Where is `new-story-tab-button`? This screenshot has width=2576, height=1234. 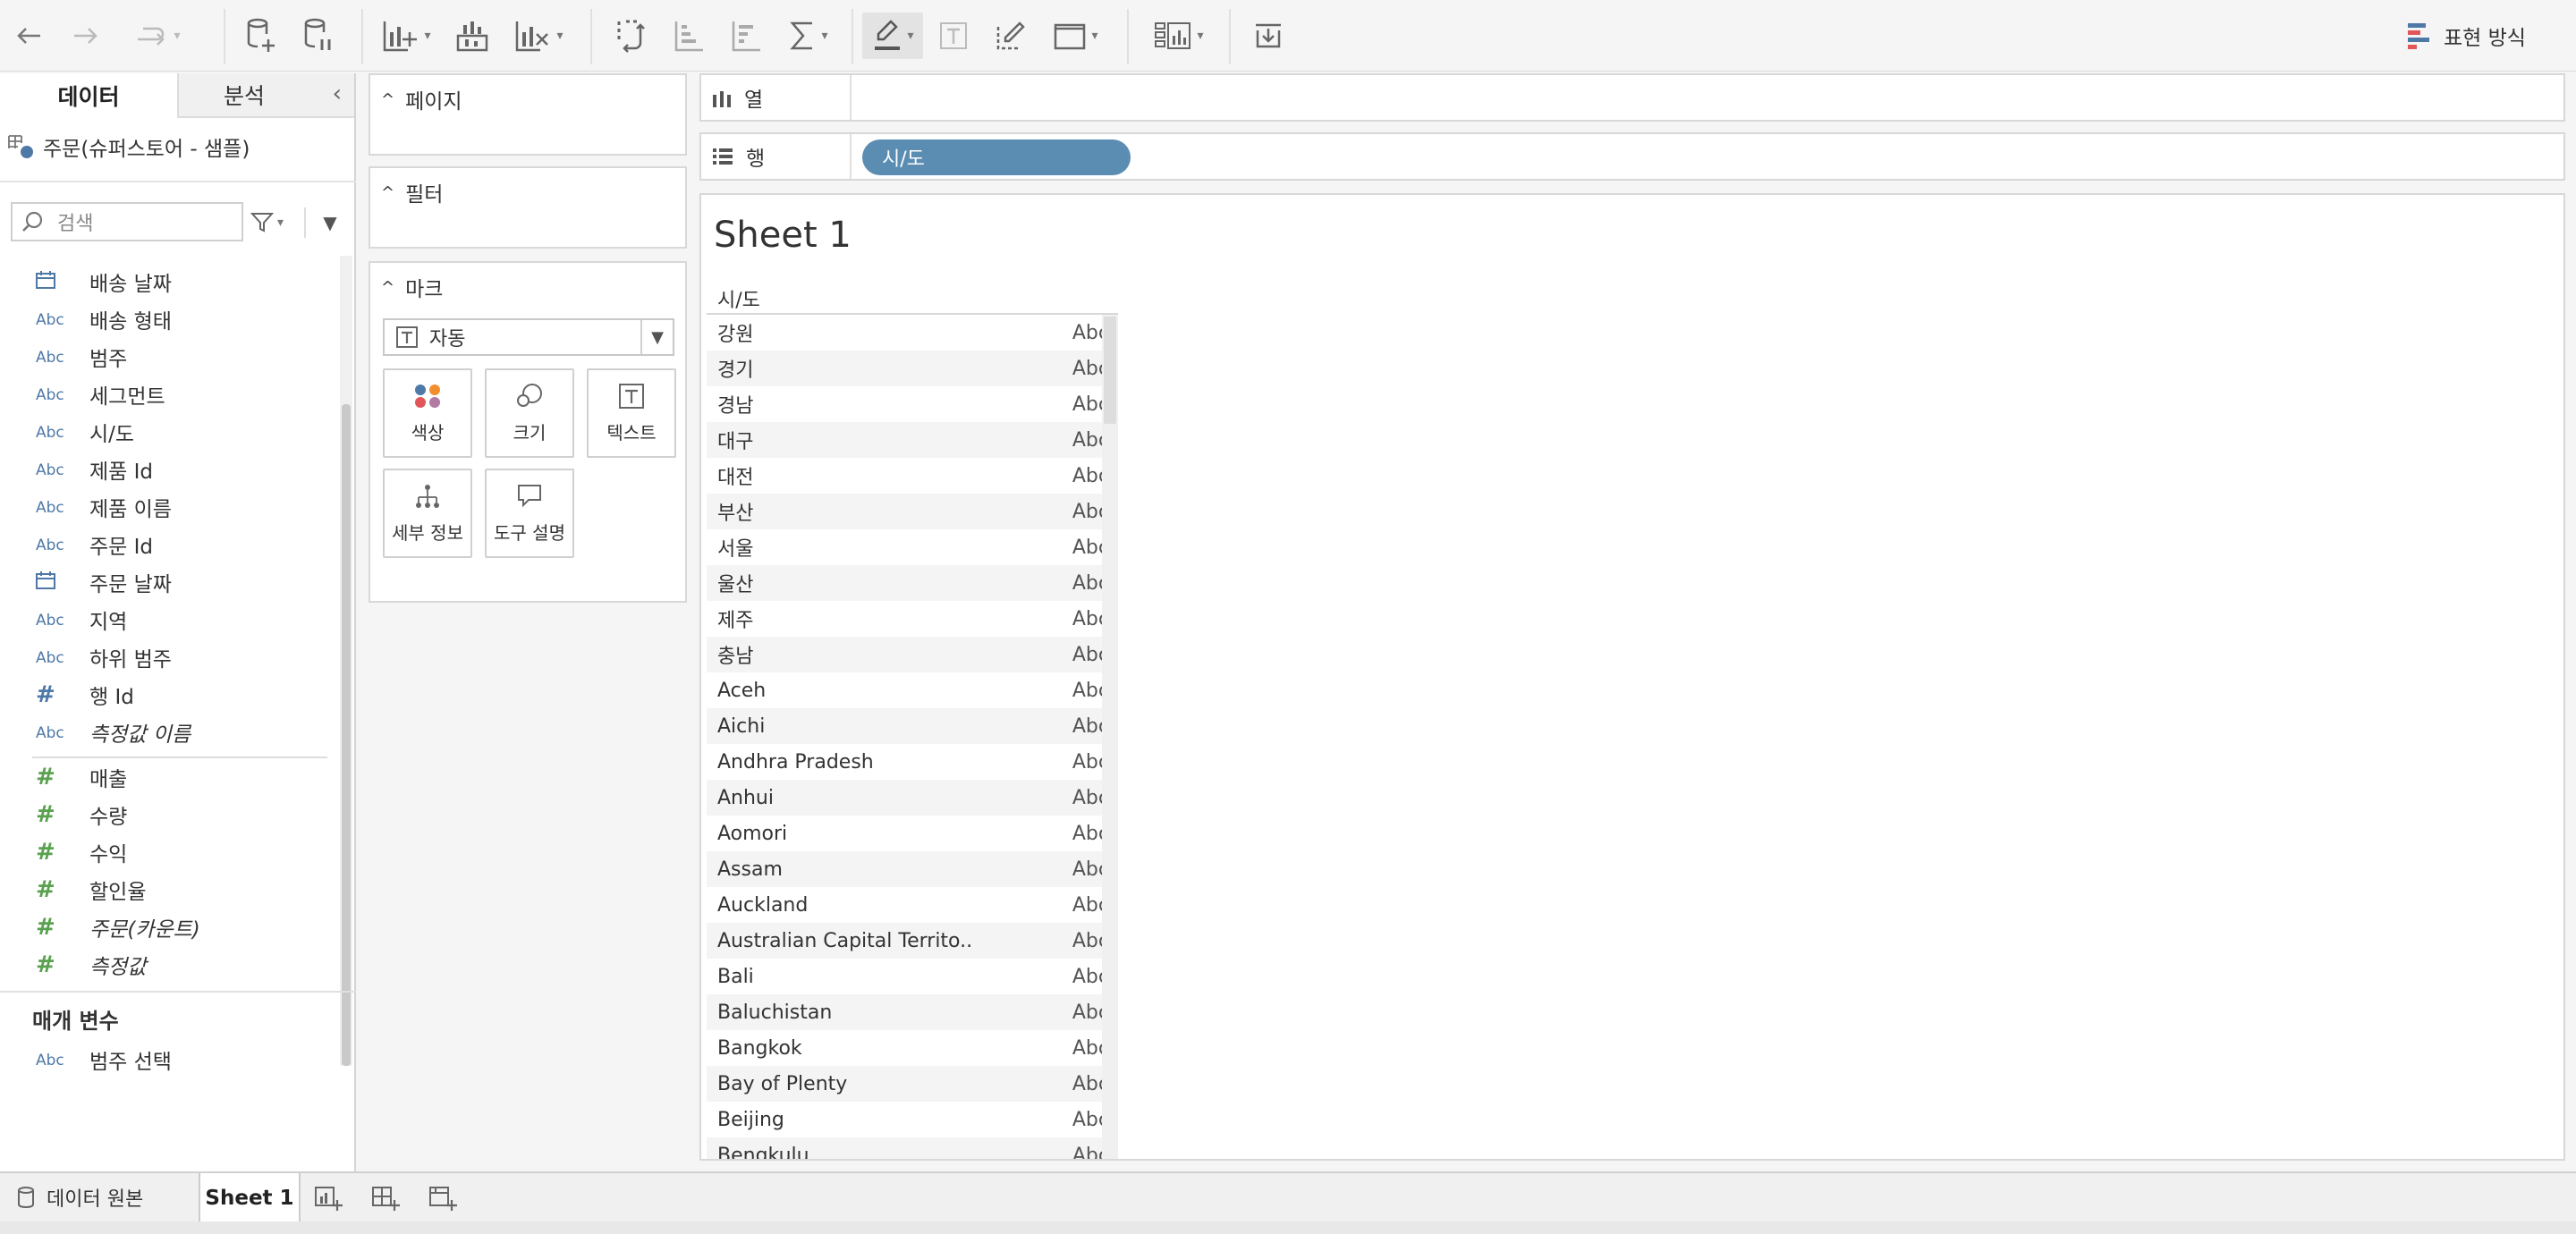
new-story-tab-button is located at coordinates (444, 1198).